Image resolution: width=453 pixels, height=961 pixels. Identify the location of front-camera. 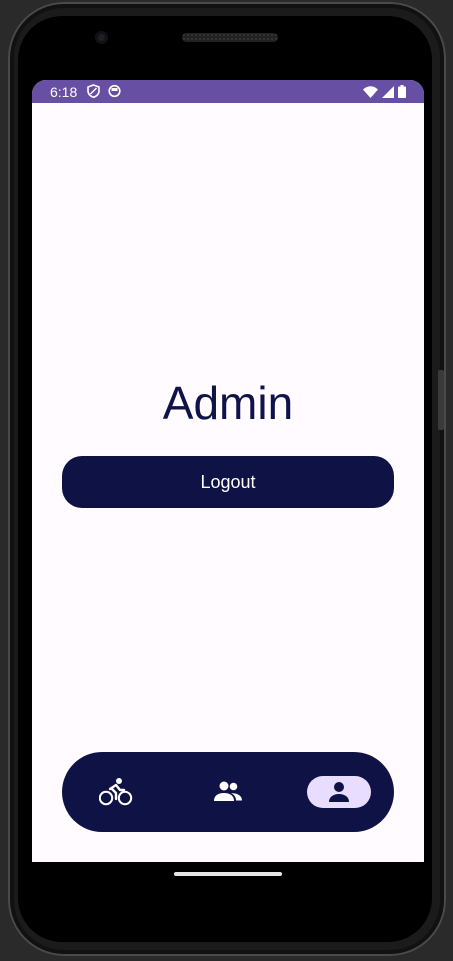
(101, 37).